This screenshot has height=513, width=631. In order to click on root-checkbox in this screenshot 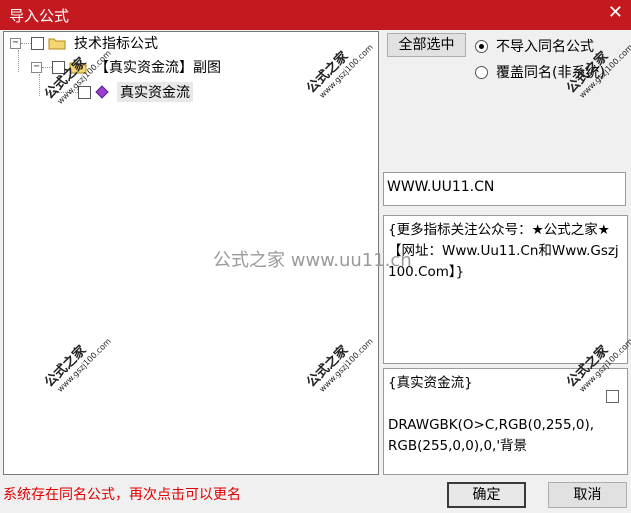, I will do `click(37, 43)`.